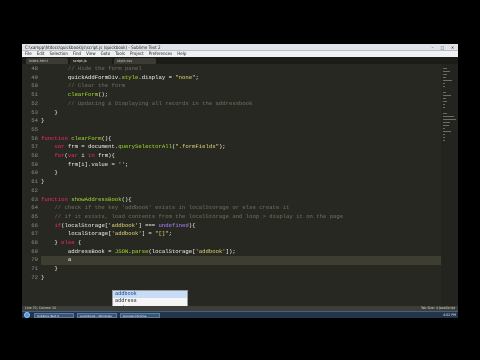  I want to click on code-token: a, so click(56, 260).